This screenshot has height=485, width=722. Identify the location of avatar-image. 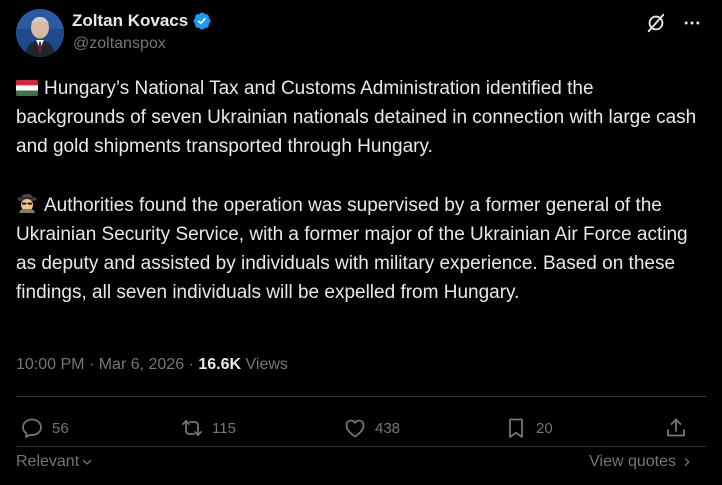
(40, 33).